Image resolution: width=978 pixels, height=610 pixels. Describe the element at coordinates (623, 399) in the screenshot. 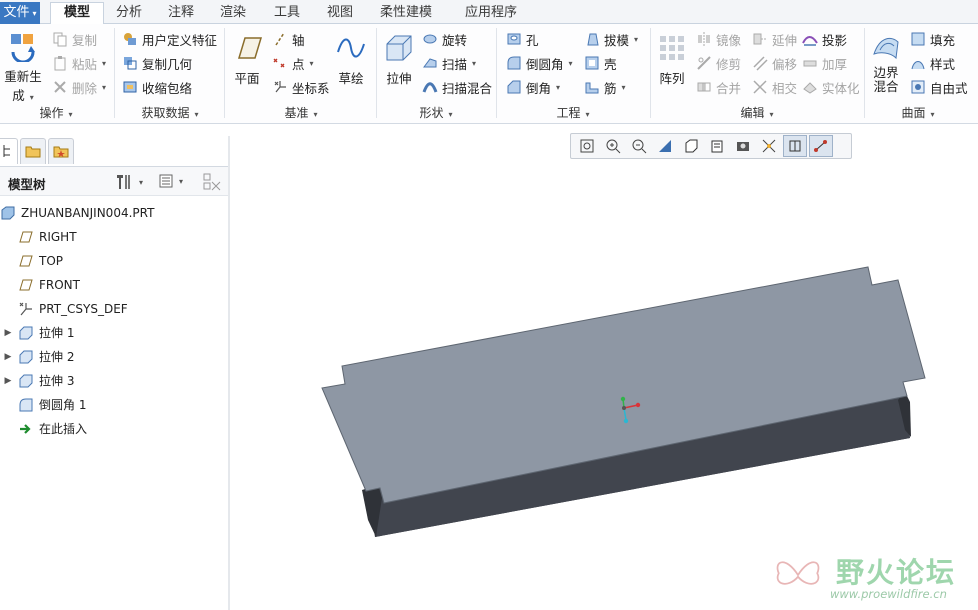

I see `csys-y-tip` at that location.